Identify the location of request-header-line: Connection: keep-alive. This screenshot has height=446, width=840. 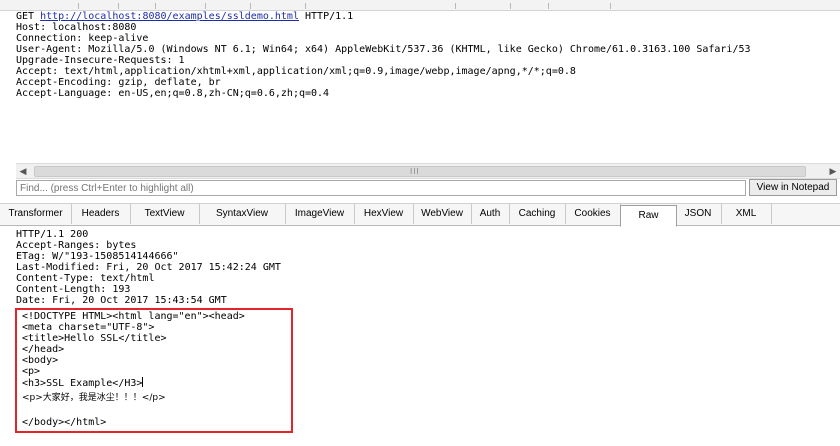
(82, 38).